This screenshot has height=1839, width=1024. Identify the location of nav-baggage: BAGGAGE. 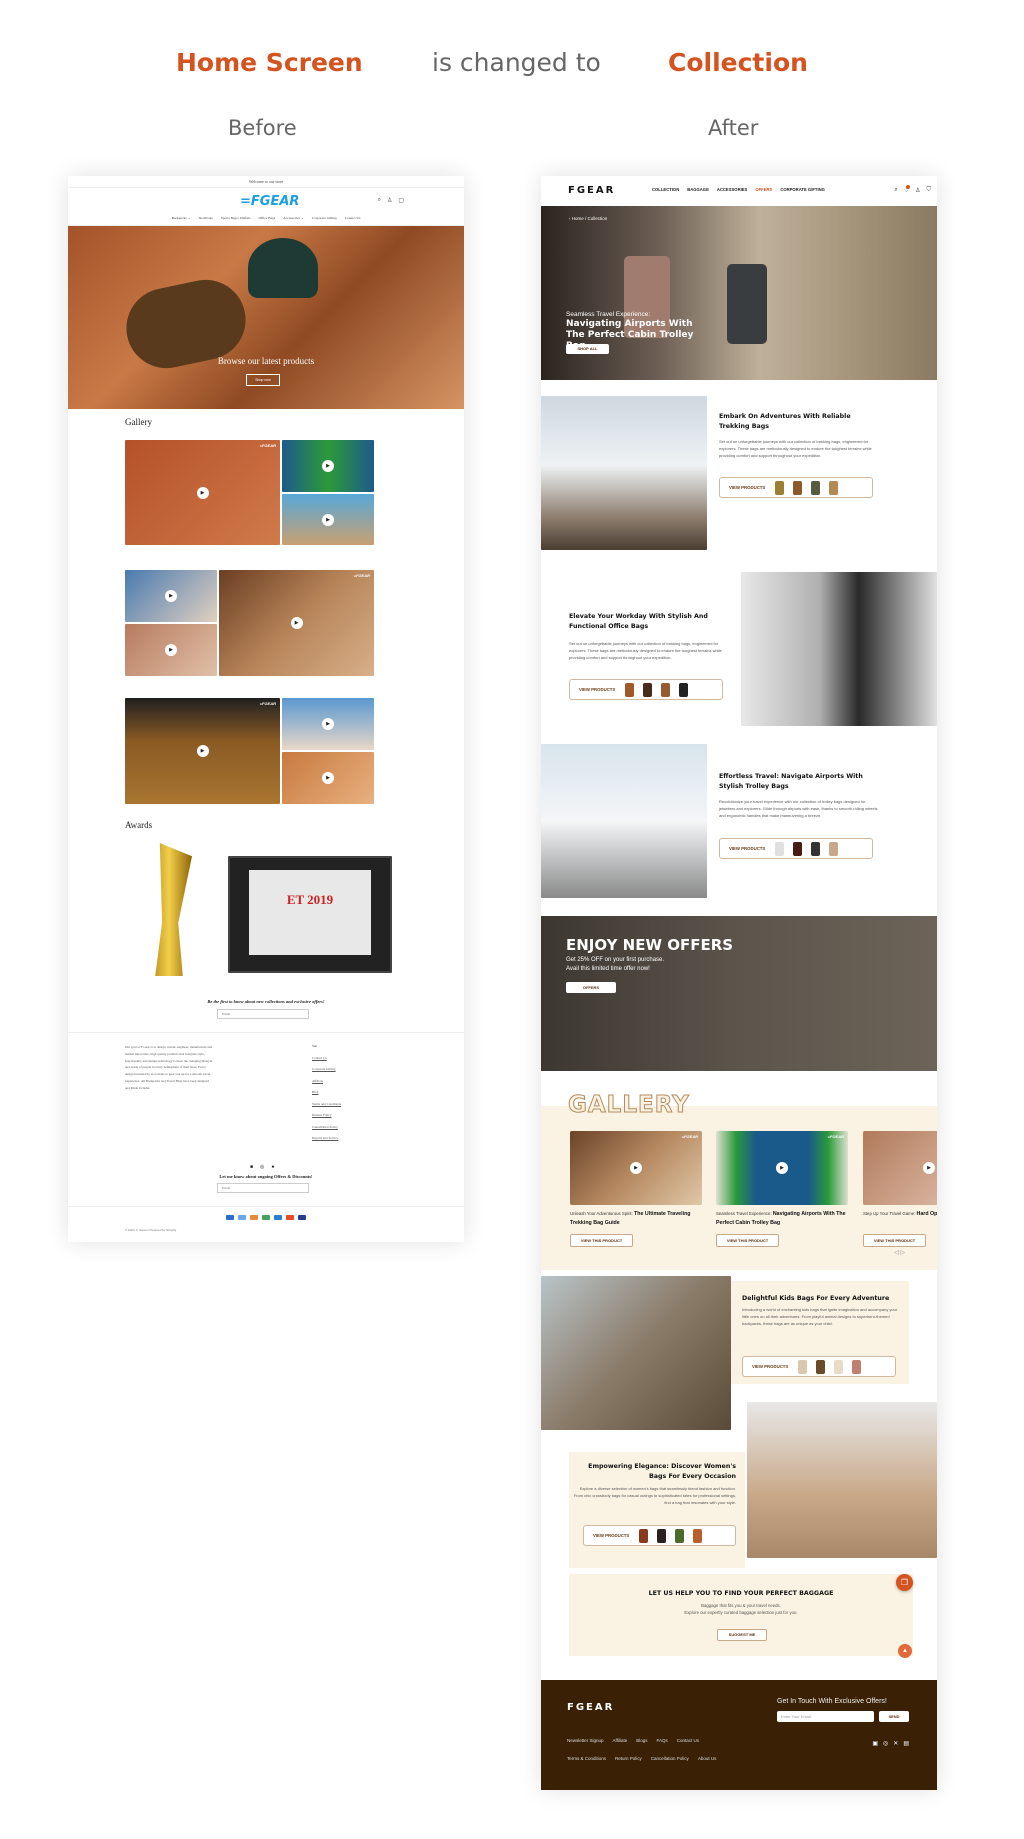
(698, 189).